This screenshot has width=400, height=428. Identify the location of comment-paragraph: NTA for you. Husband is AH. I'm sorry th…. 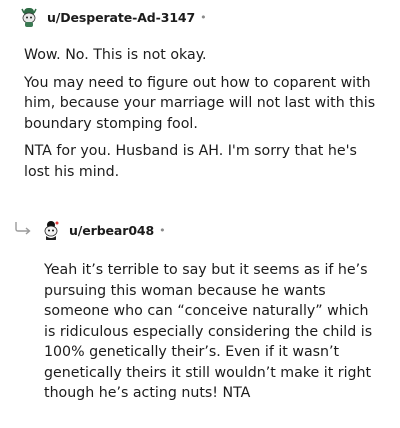
(190, 161).